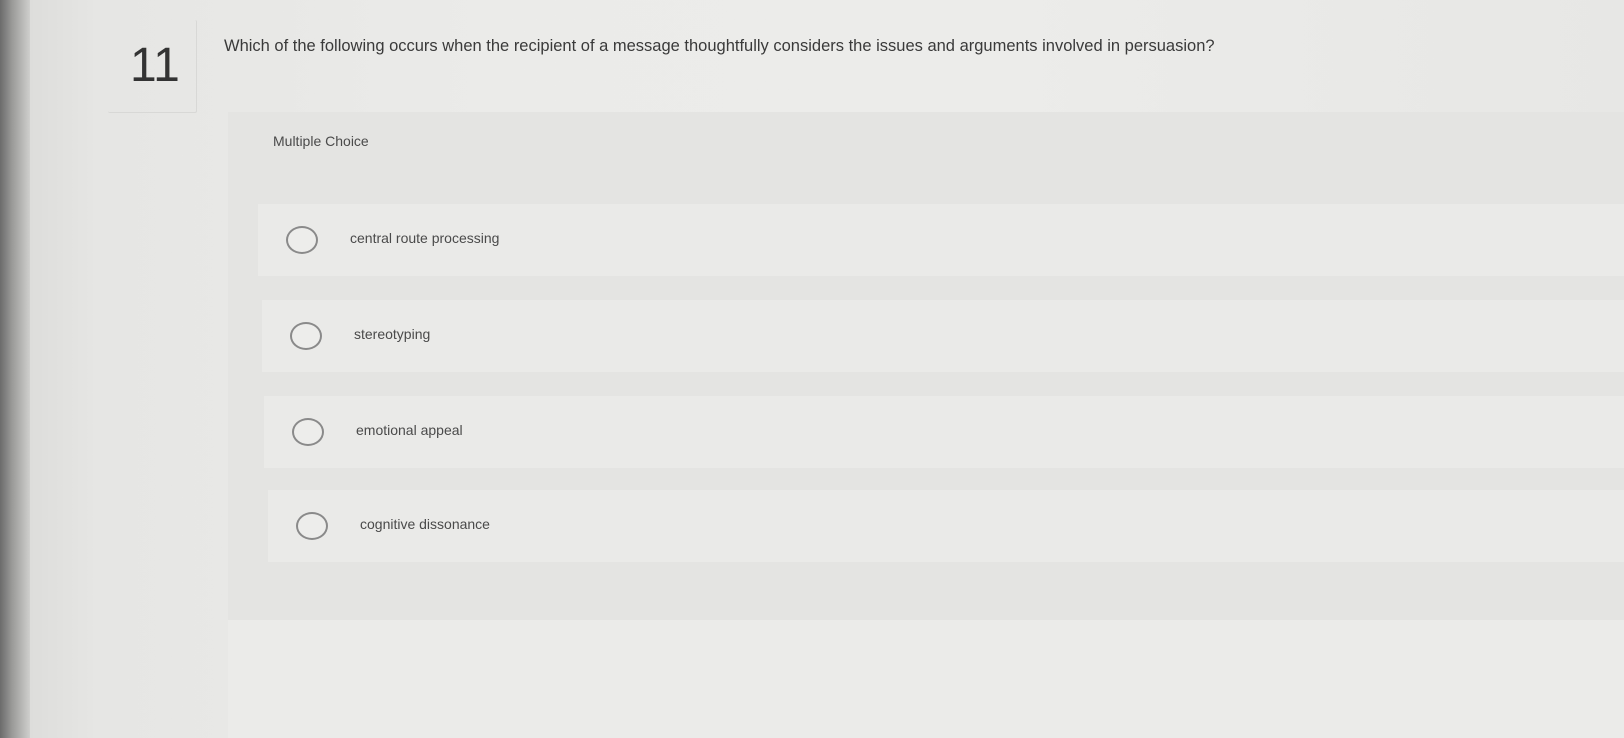  What do you see at coordinates (943, 336) in the screenshot?
I see `answer-option-stereotyping: stereotyping` at bounding box center [943, 336].